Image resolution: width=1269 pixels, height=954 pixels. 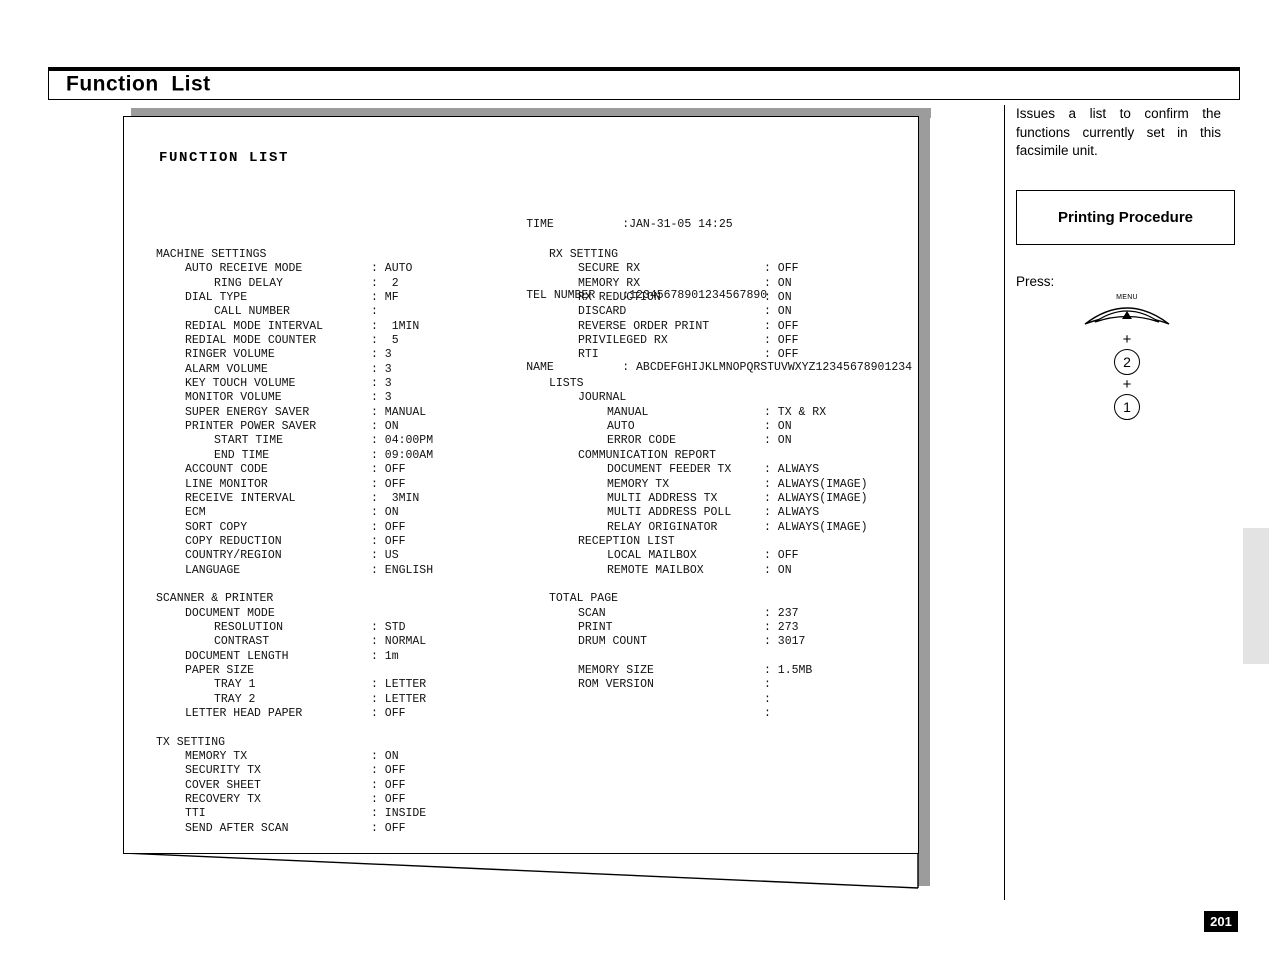 I want to click on page-title-bar: Function List, so click(x=644, y=83).